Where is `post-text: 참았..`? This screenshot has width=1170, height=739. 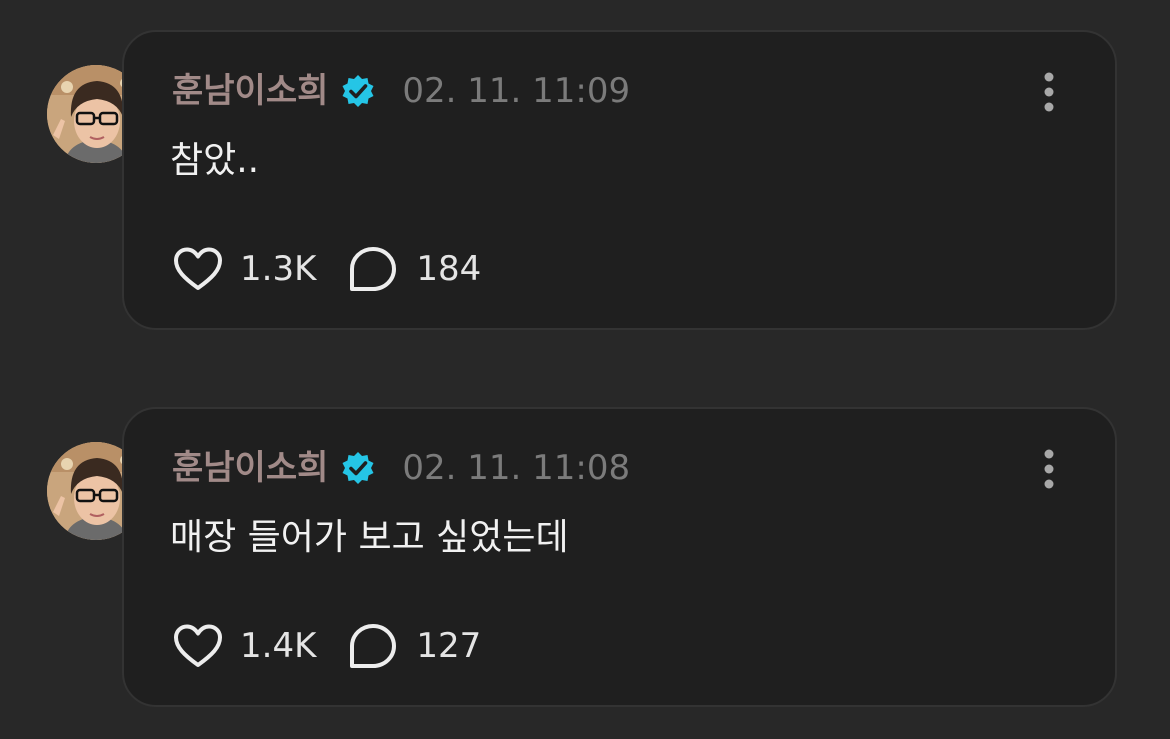 post-text: 참았.. is located at coordinates (215, 160).